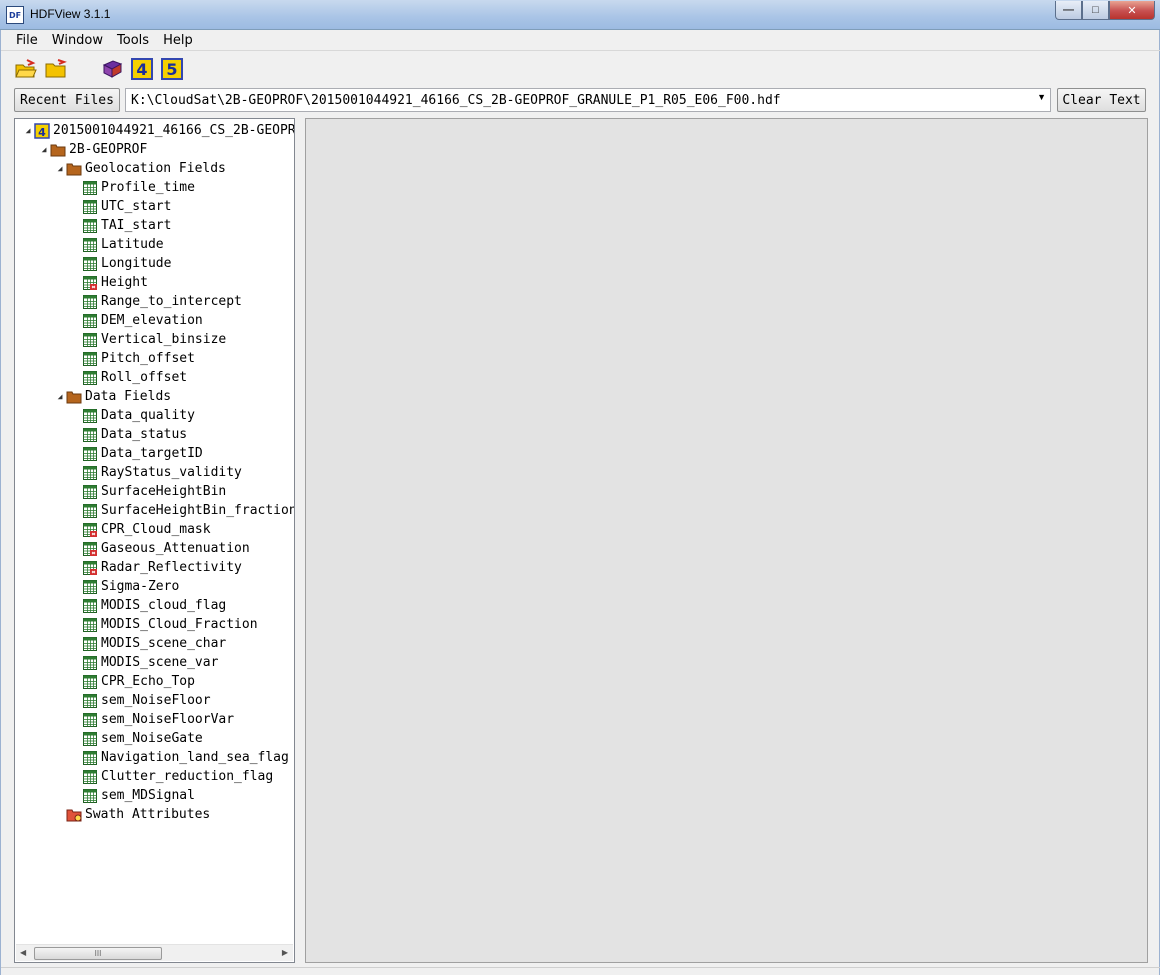  I want to click on hdf5-library-button: 5, so click(172, 69).